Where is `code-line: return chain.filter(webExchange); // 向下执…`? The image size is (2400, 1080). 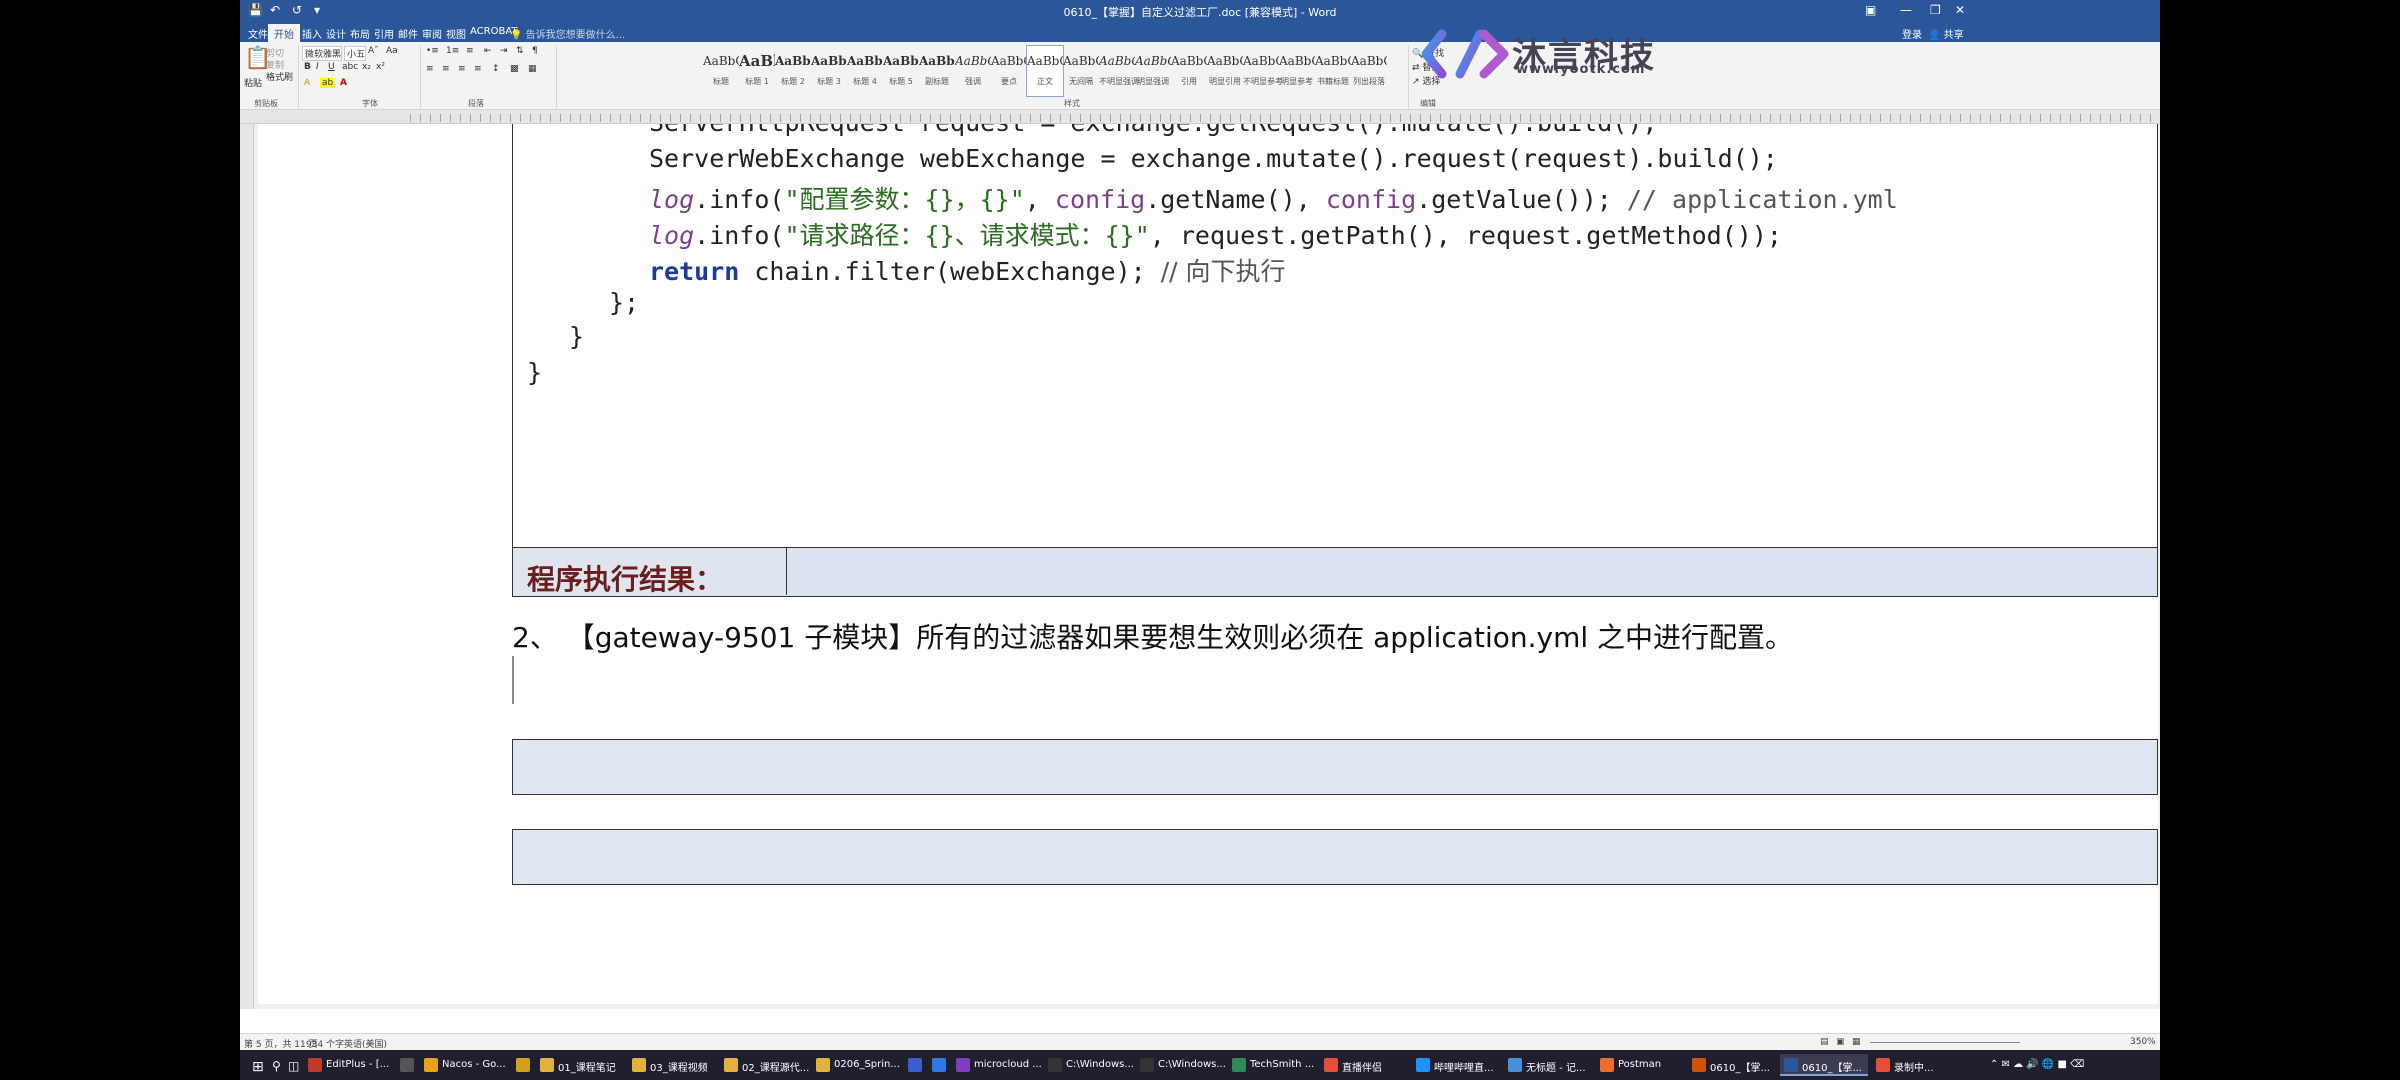 code-line: return chain.filter(webExchange); // 向下执… is located at coordinates (967, 270).